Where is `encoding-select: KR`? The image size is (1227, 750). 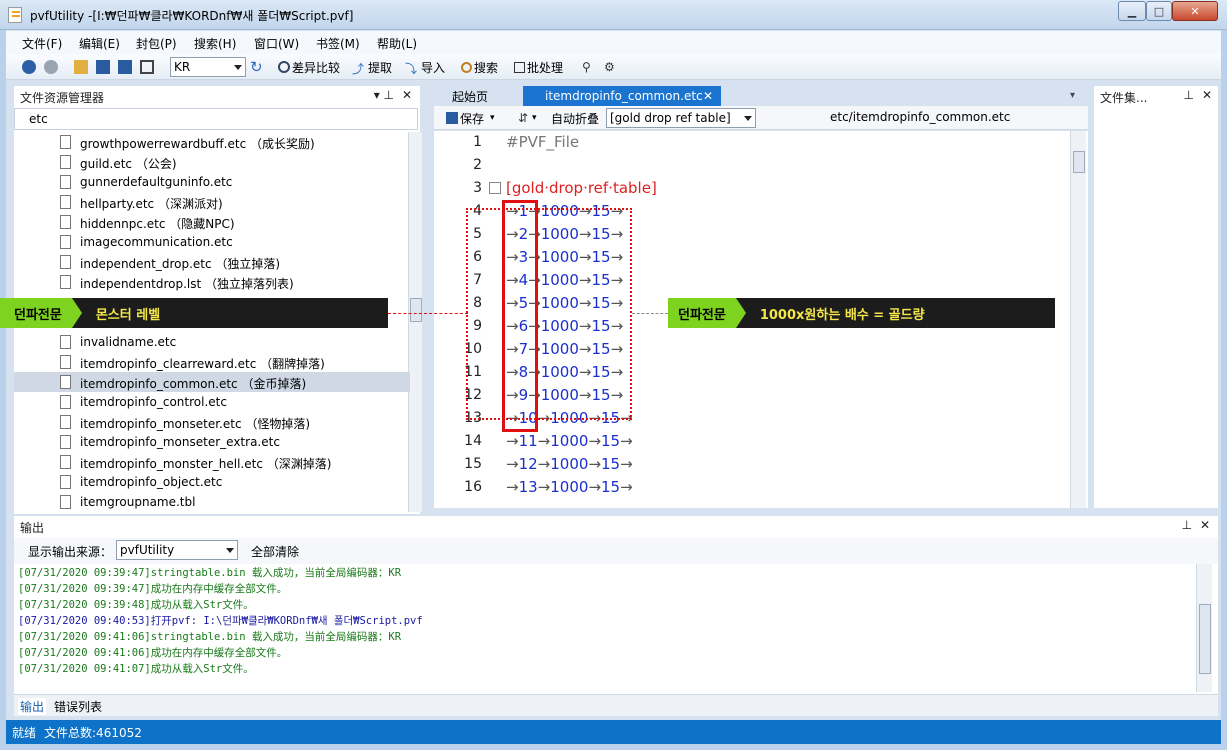 encoding-select: KR is located at coordinates (208, 67).